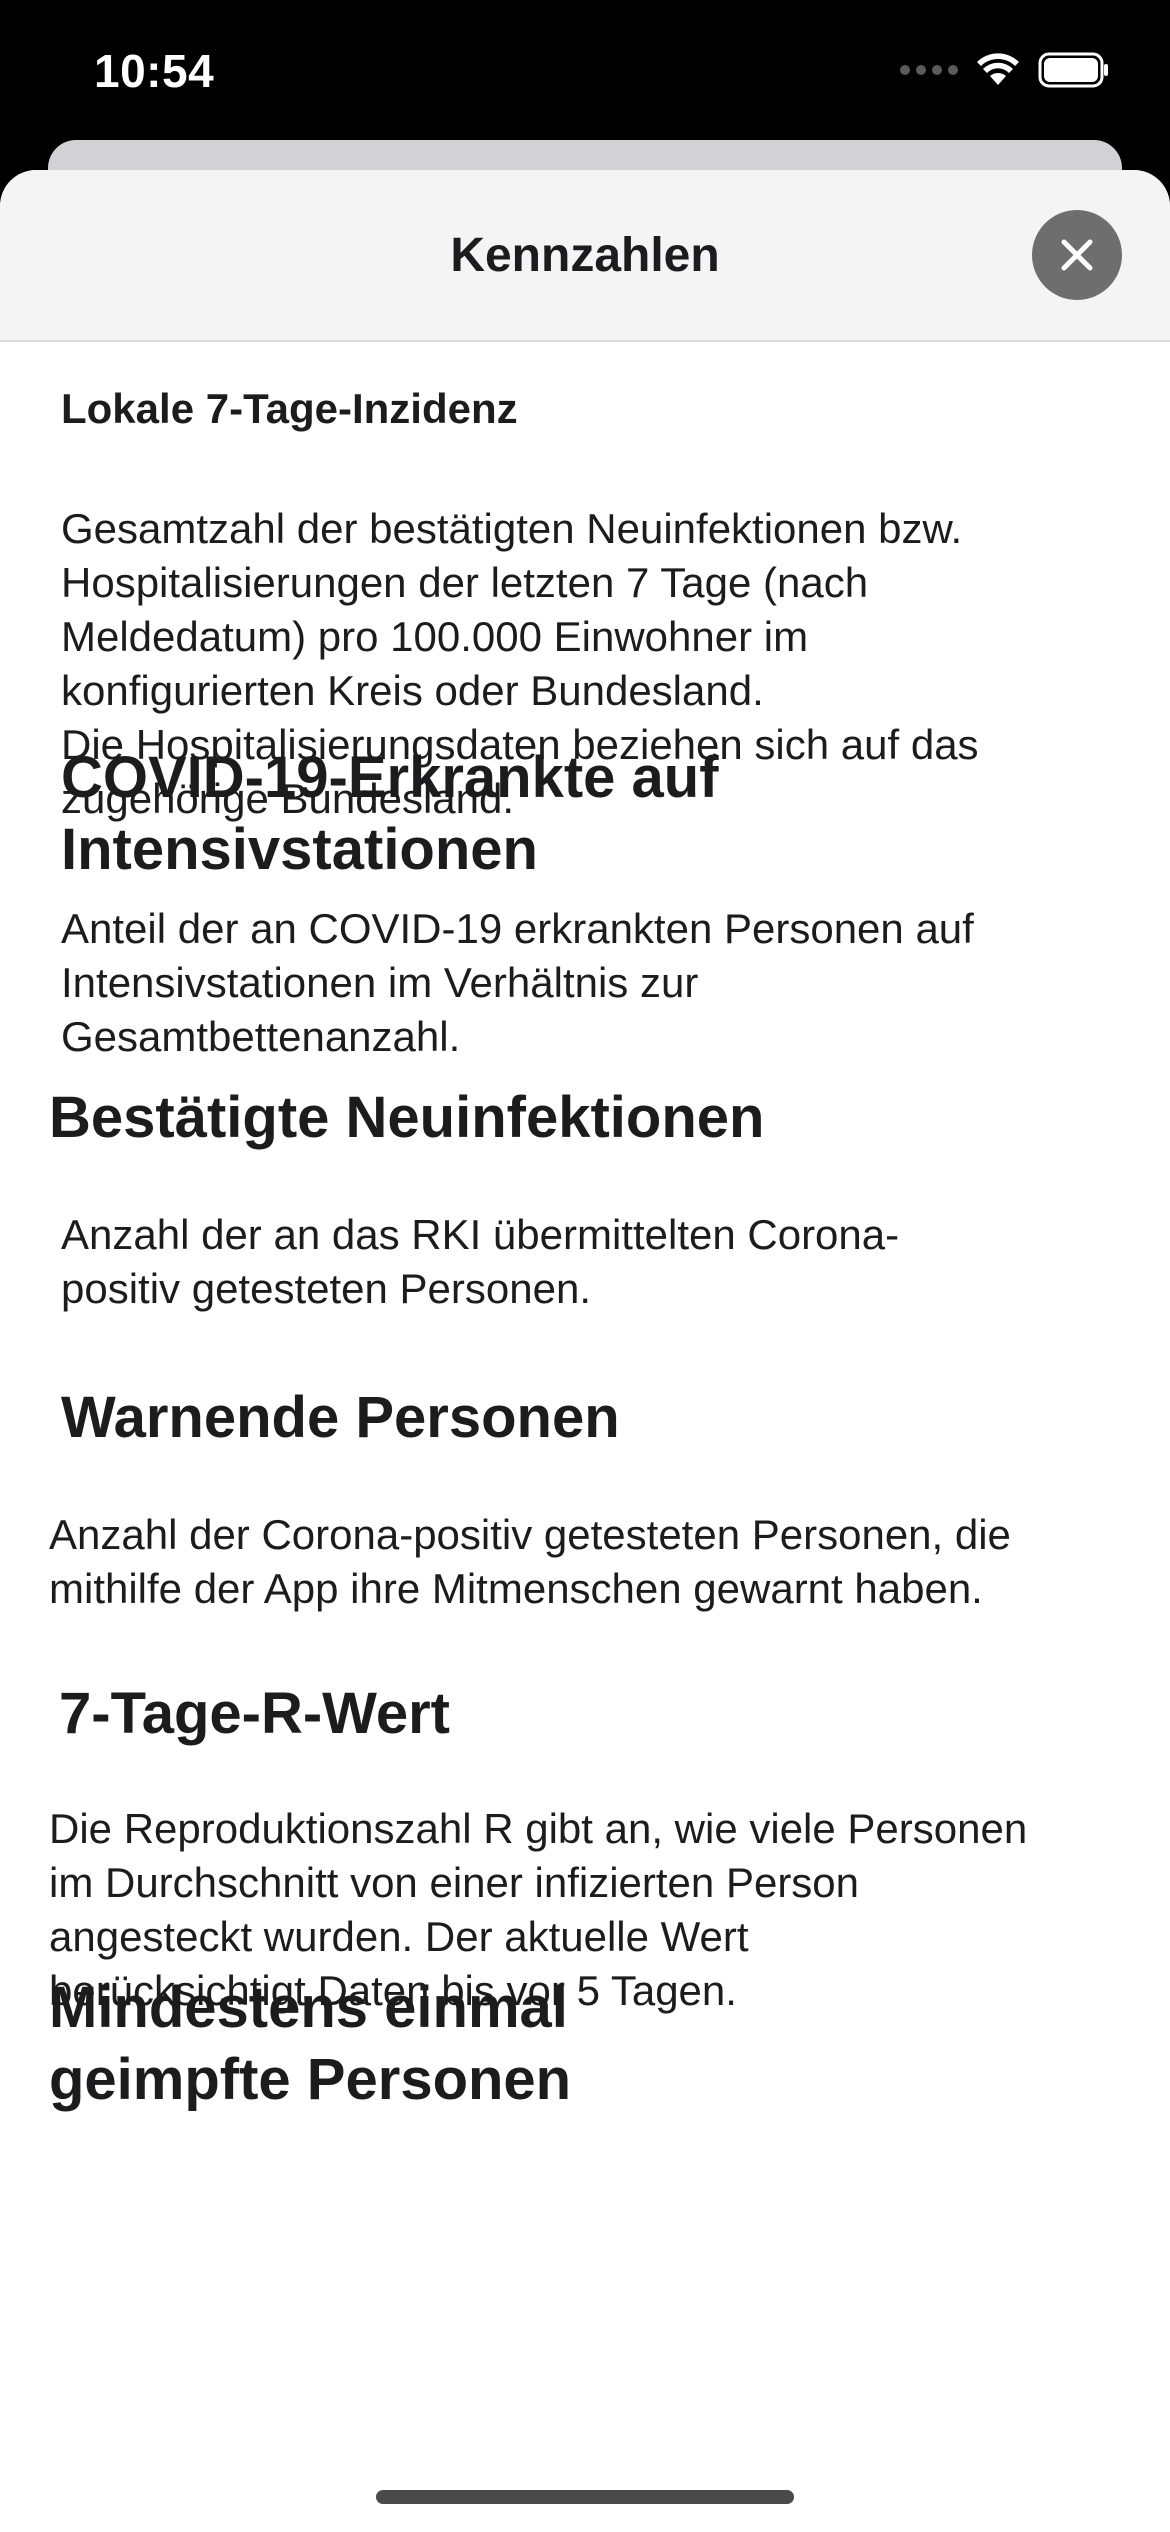  Describe the element at coordinates (390, 813) in the screenshot. I see `section-heading: COVID-19-Erkrankte auf Intensivstationen` at that location.